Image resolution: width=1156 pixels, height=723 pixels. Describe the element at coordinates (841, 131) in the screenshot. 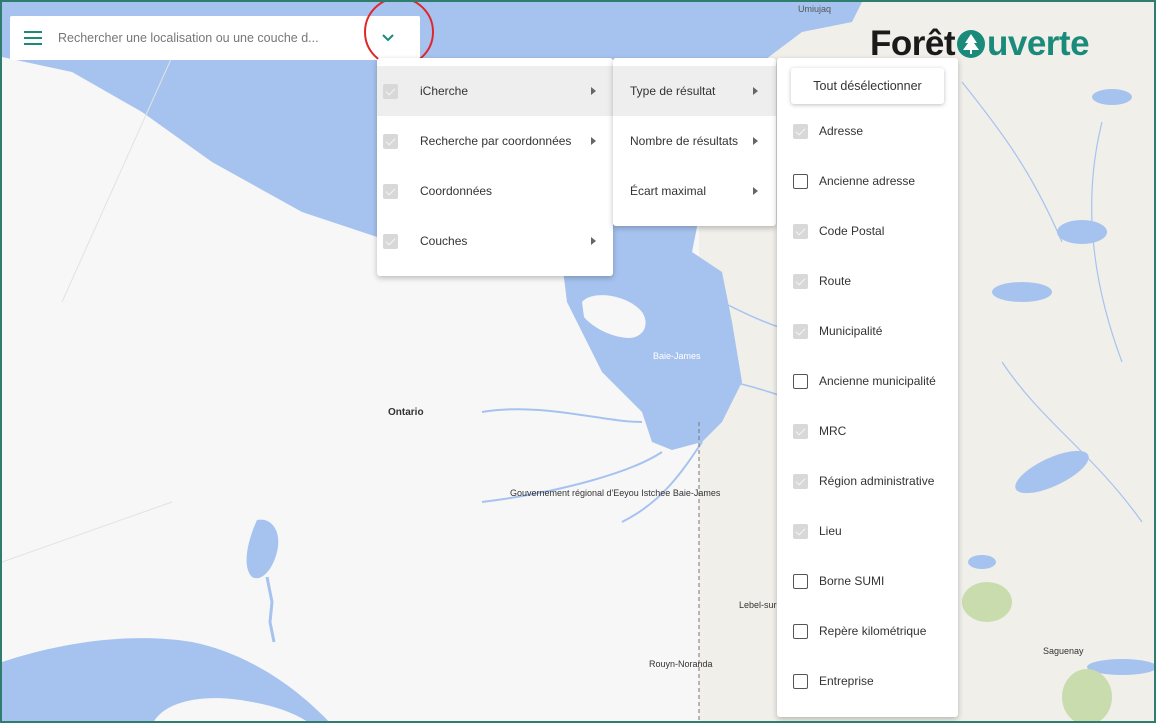

I see `result-type-label: Adresse` at that location.